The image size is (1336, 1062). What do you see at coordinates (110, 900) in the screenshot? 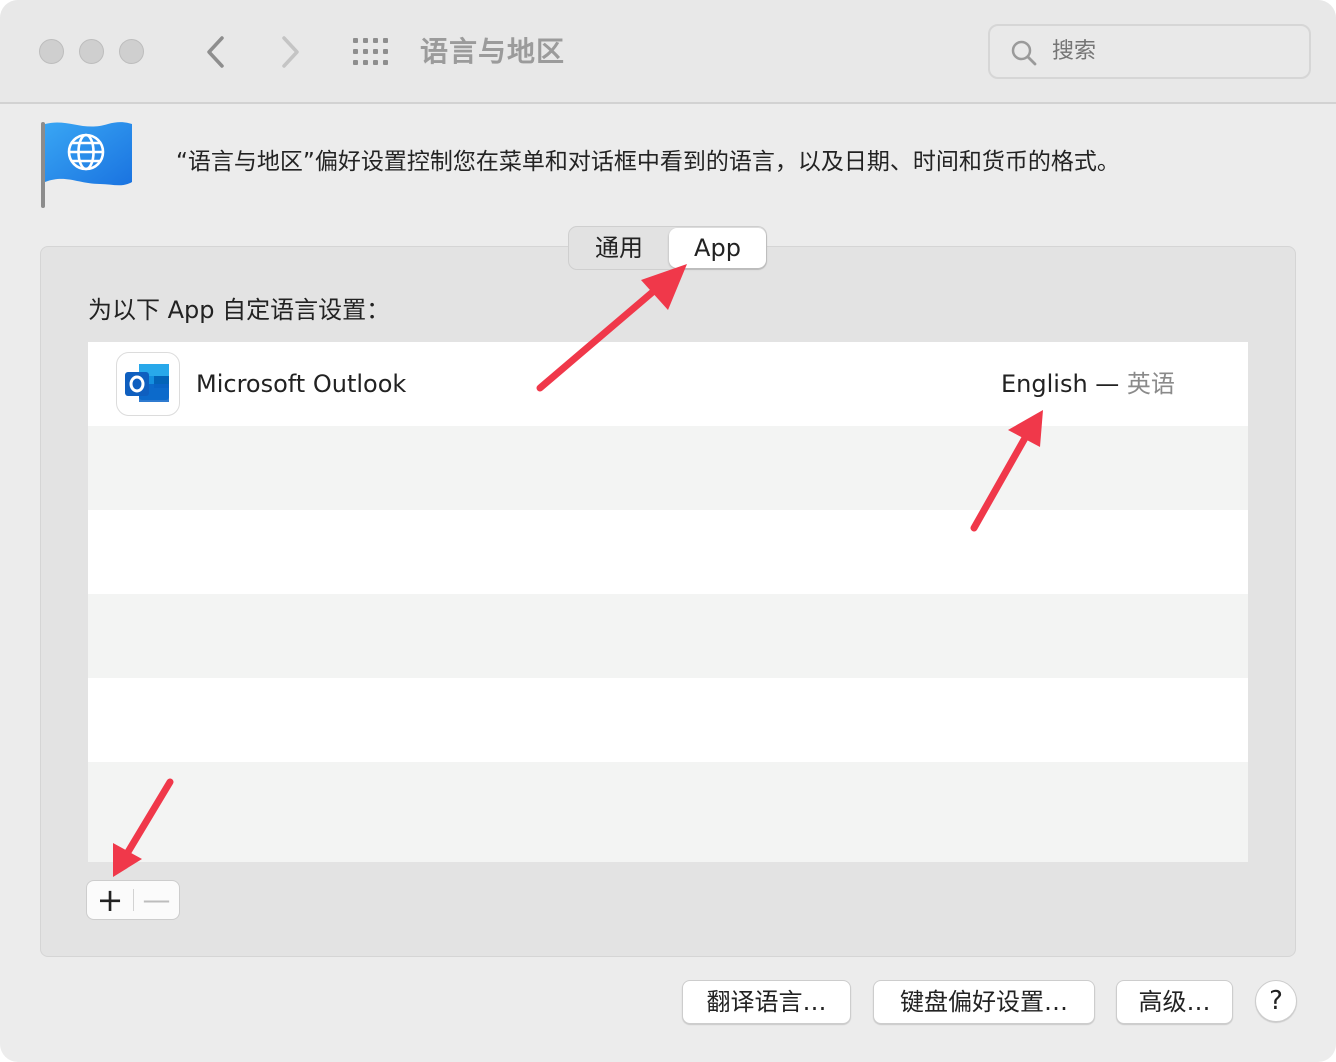
I see `add-button: +` at bounding box center [110, 900].